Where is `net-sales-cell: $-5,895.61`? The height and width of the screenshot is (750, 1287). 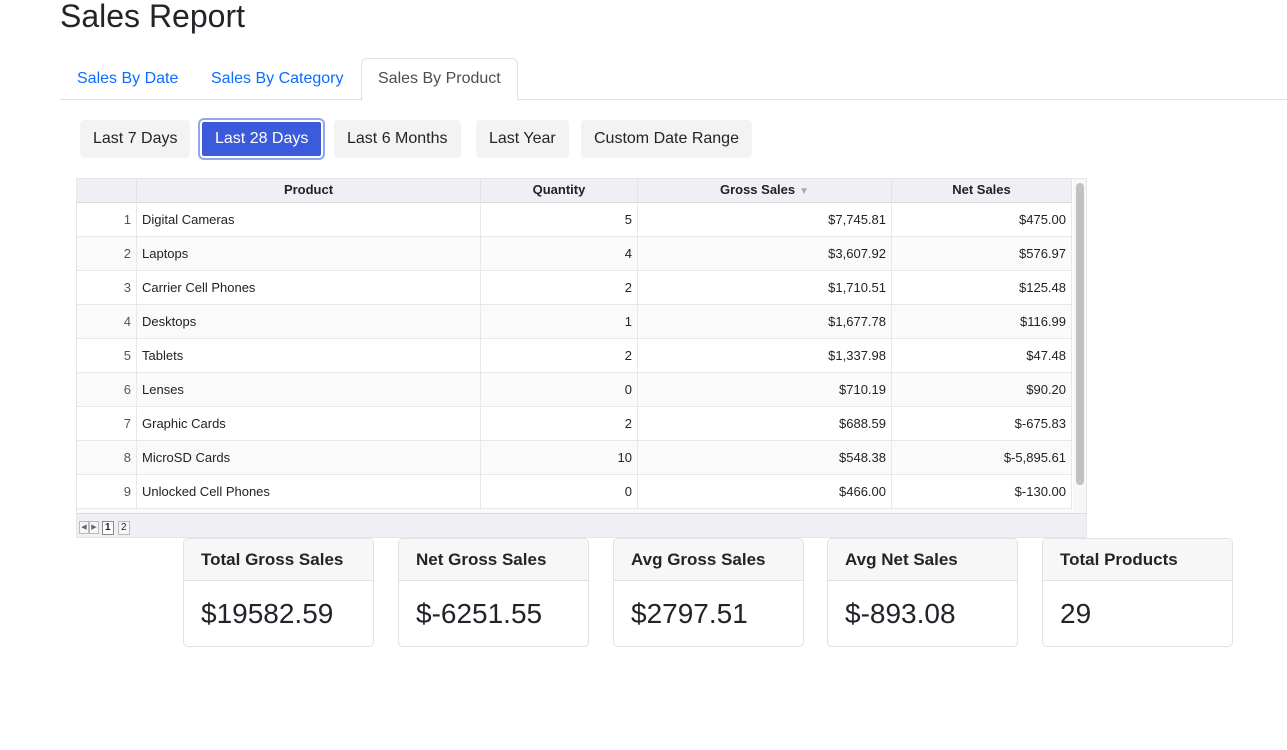
net-sales-cell: $-5,895.61 is located at coordinates (982, 457).